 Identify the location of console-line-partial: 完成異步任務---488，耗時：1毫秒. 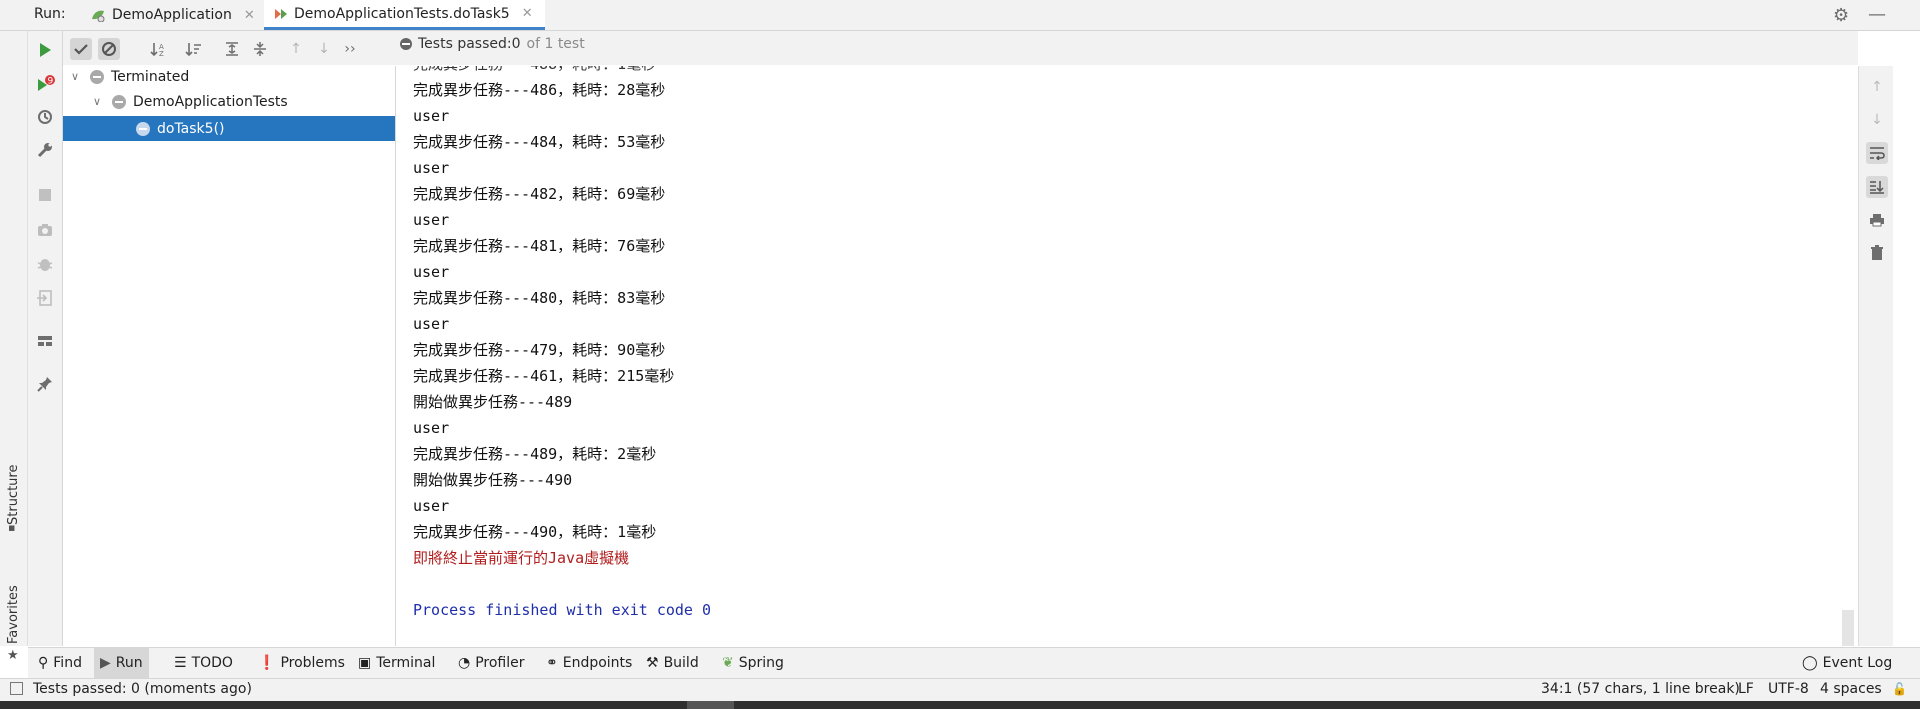
(534, 70).